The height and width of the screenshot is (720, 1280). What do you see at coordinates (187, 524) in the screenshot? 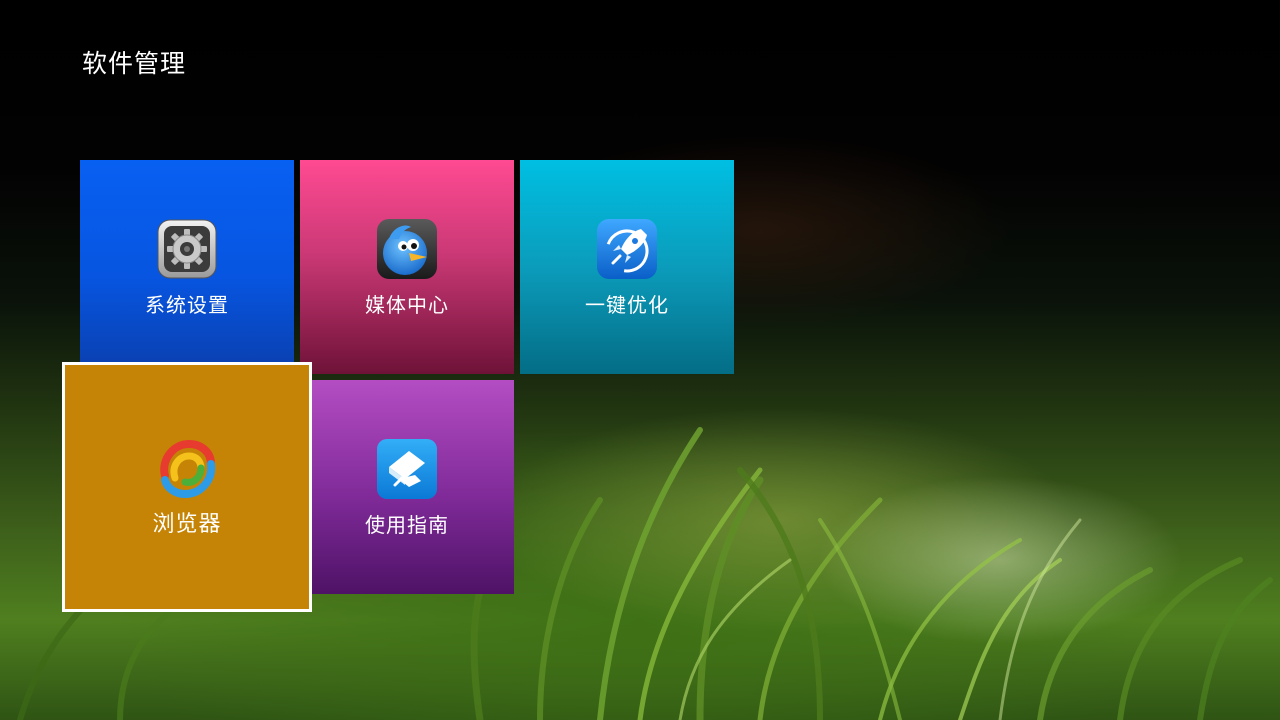
I see `tile-label: 浏览器` at bounding box center [187, 524].